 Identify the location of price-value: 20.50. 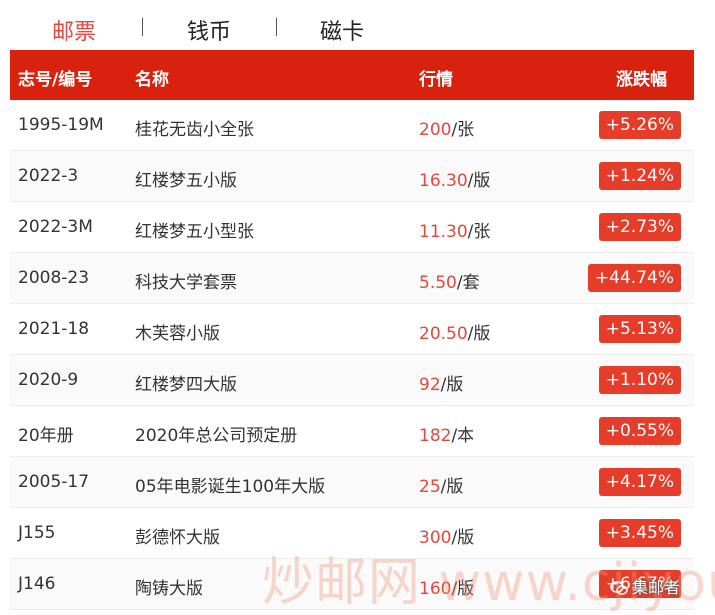
(443, 334).